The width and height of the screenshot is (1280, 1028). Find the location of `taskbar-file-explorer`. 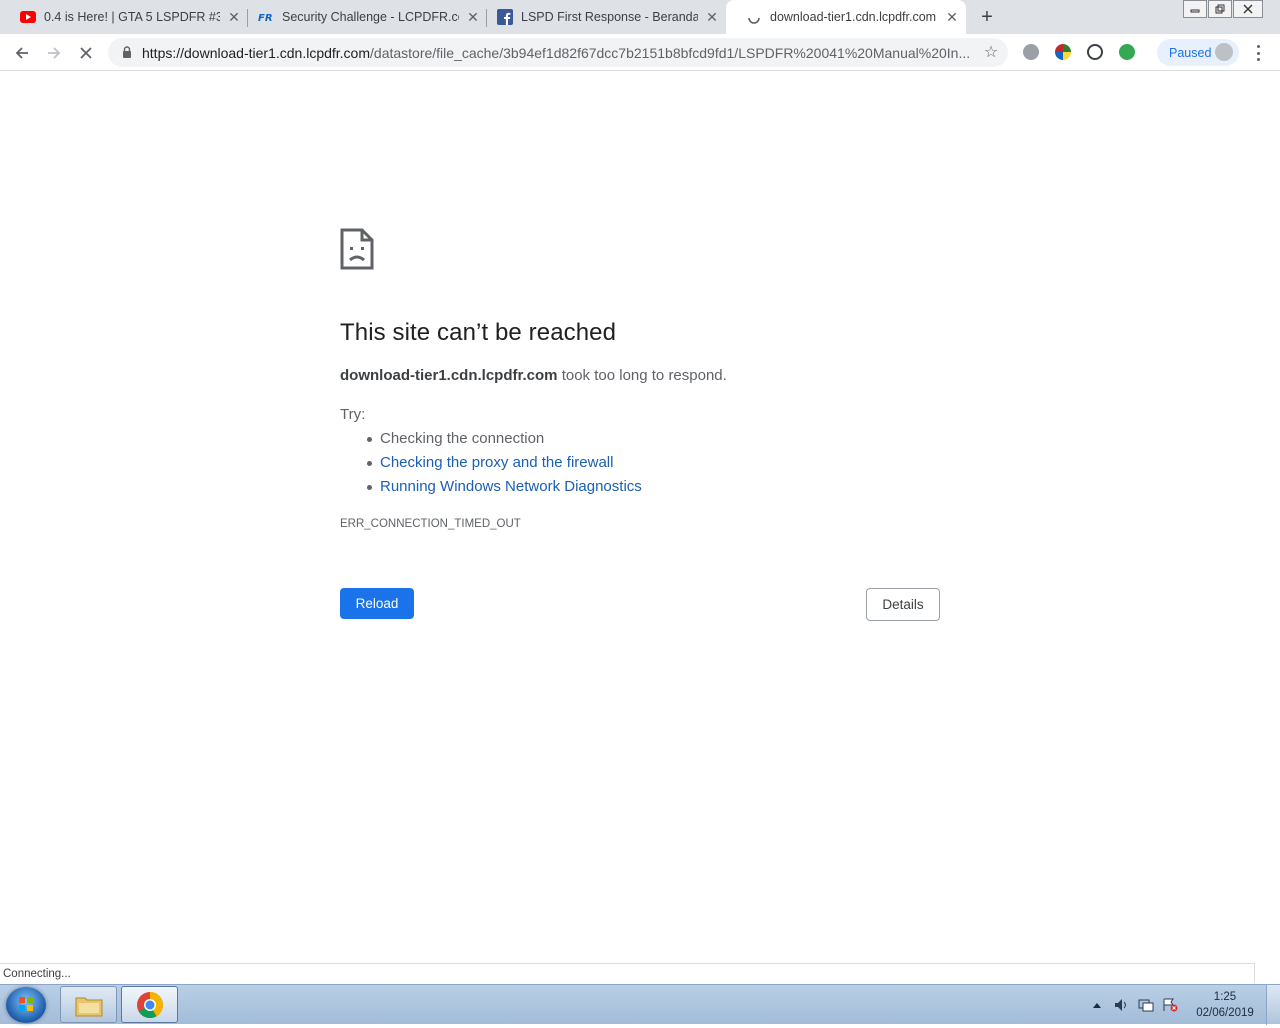

taskbar-file-explorer is located at coordinates (88, 1004).